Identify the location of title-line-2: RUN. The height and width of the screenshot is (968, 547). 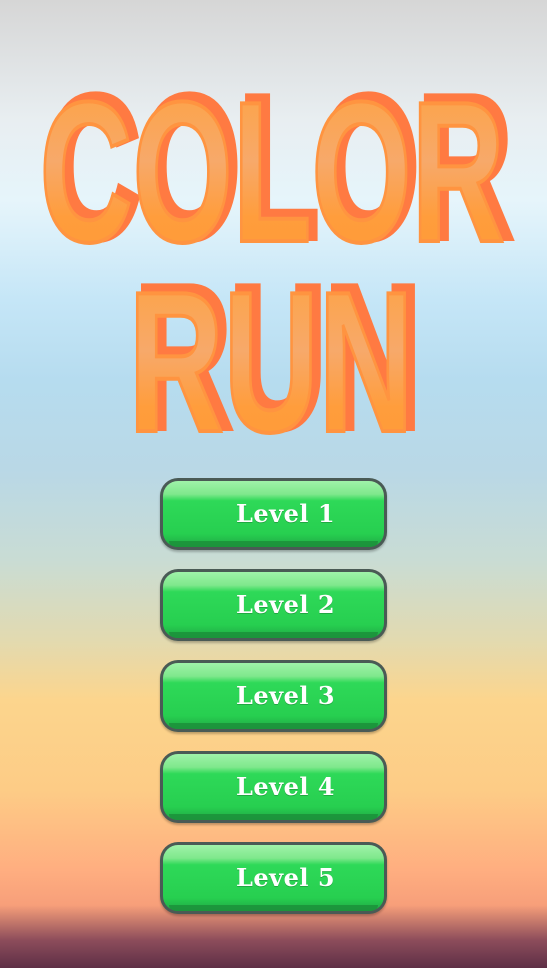
(271, 350).